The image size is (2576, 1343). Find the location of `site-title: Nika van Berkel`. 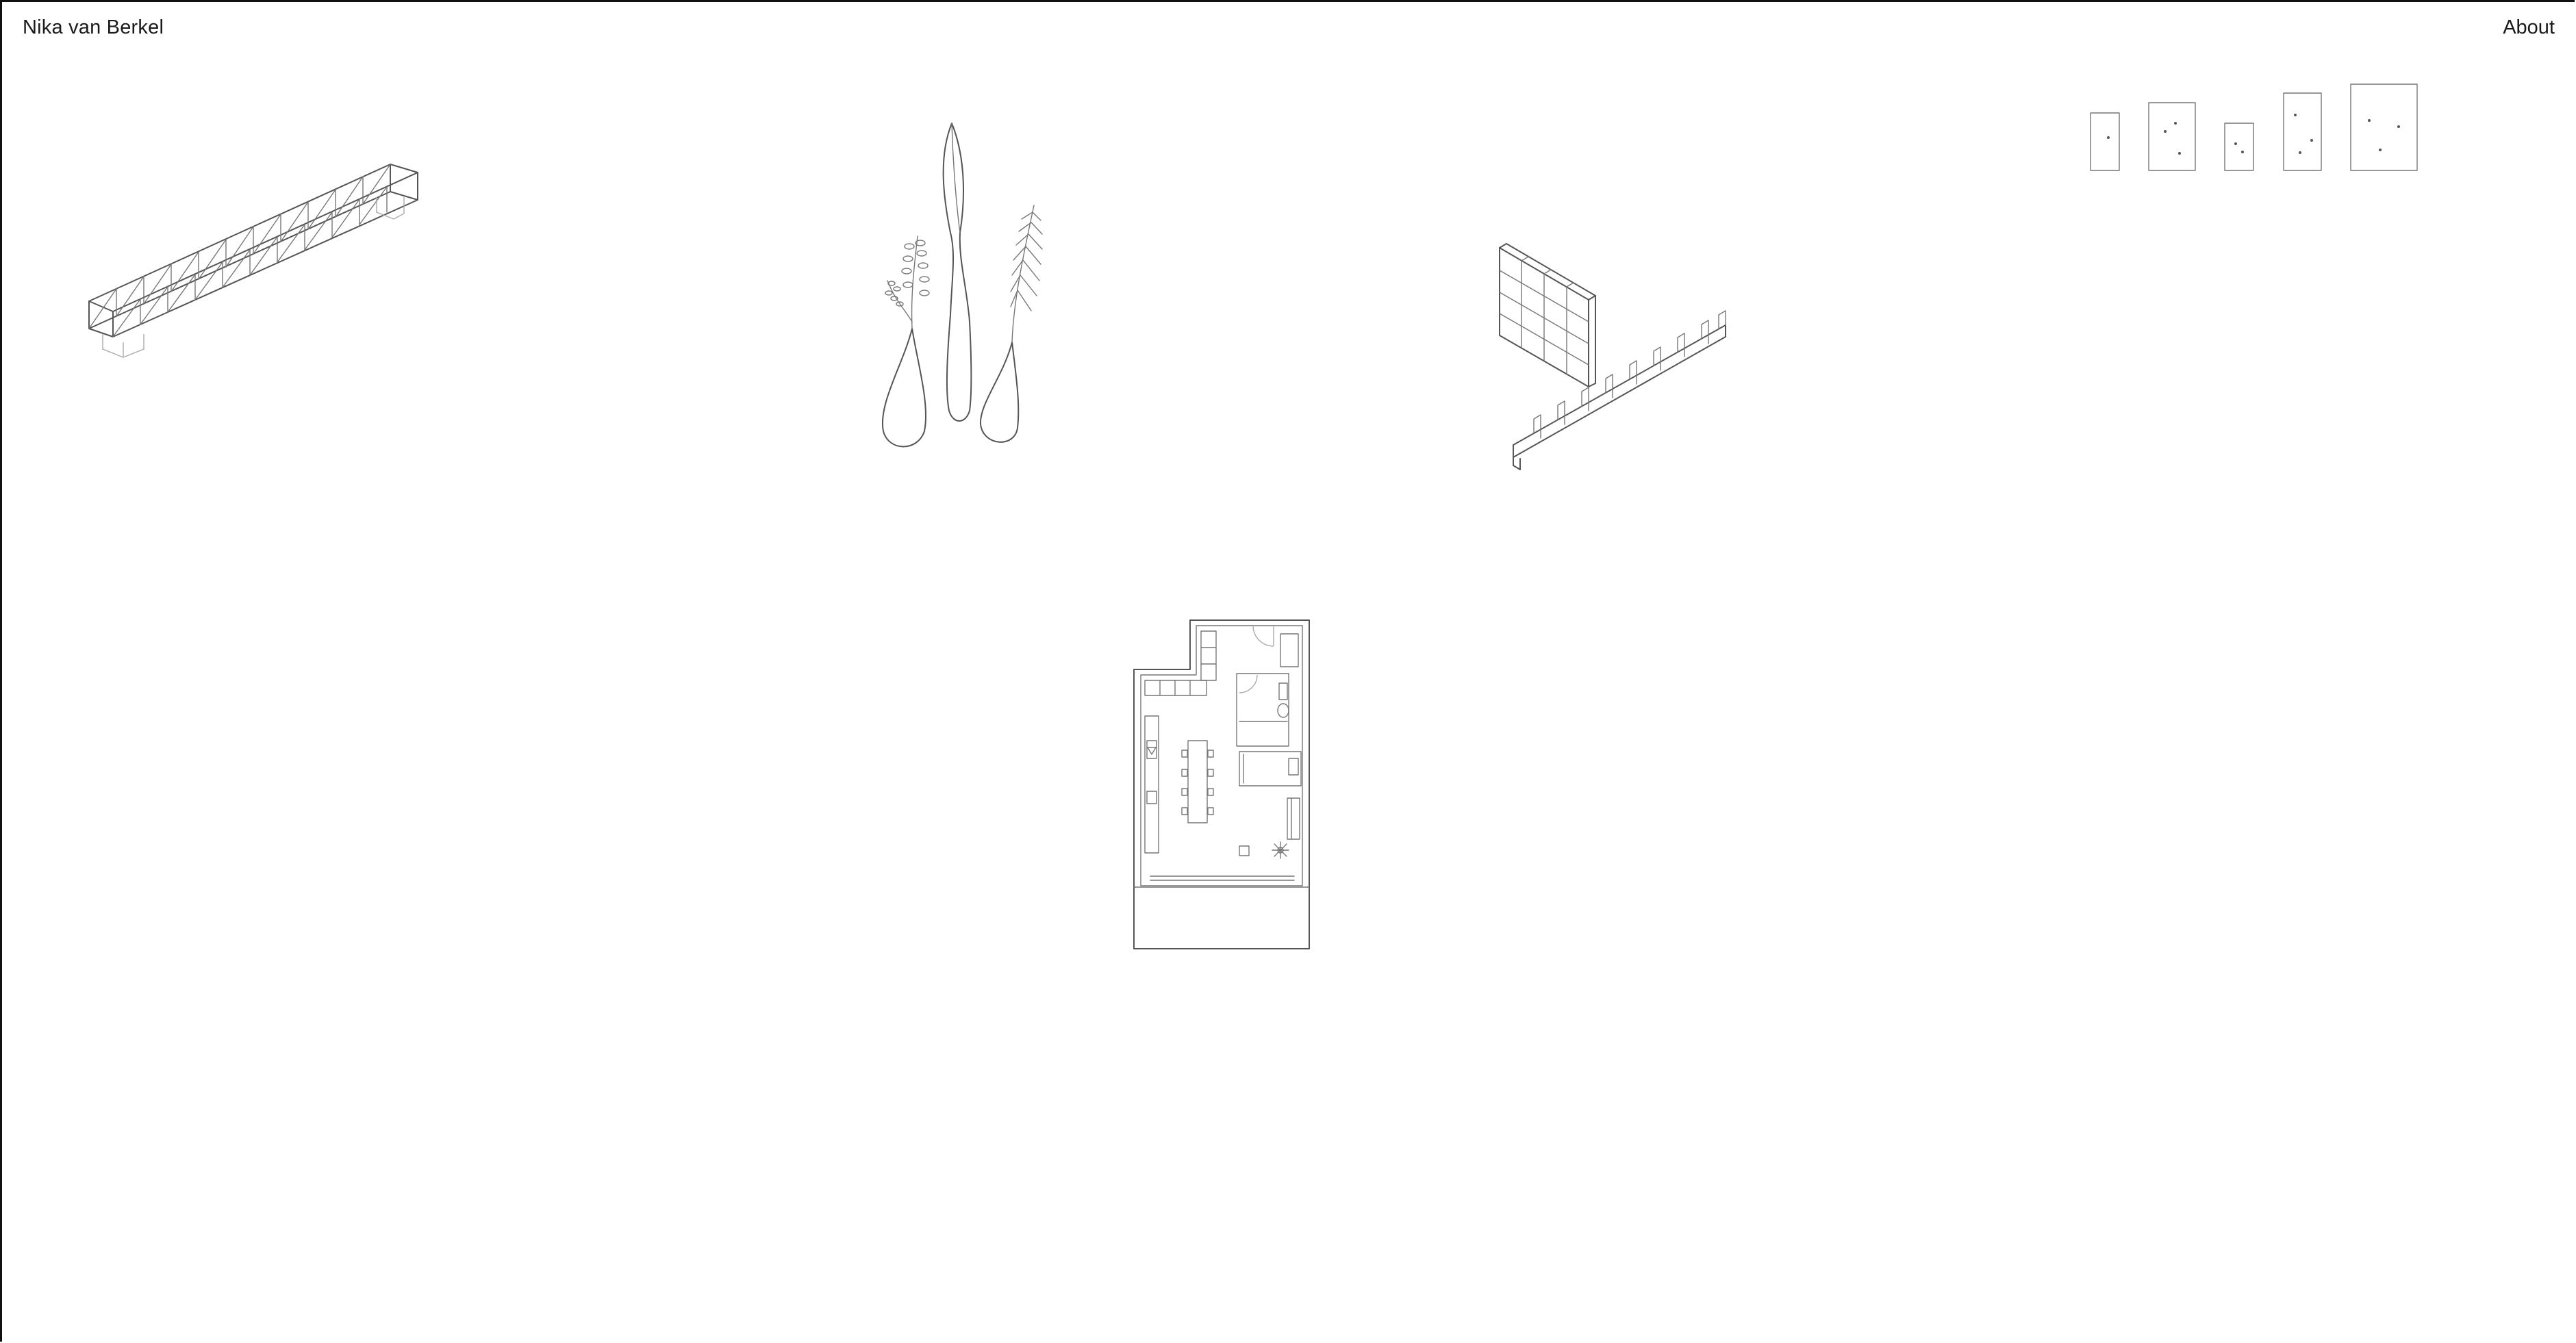

site-title: Nika van Berkel is located at coordinates (93, 28).